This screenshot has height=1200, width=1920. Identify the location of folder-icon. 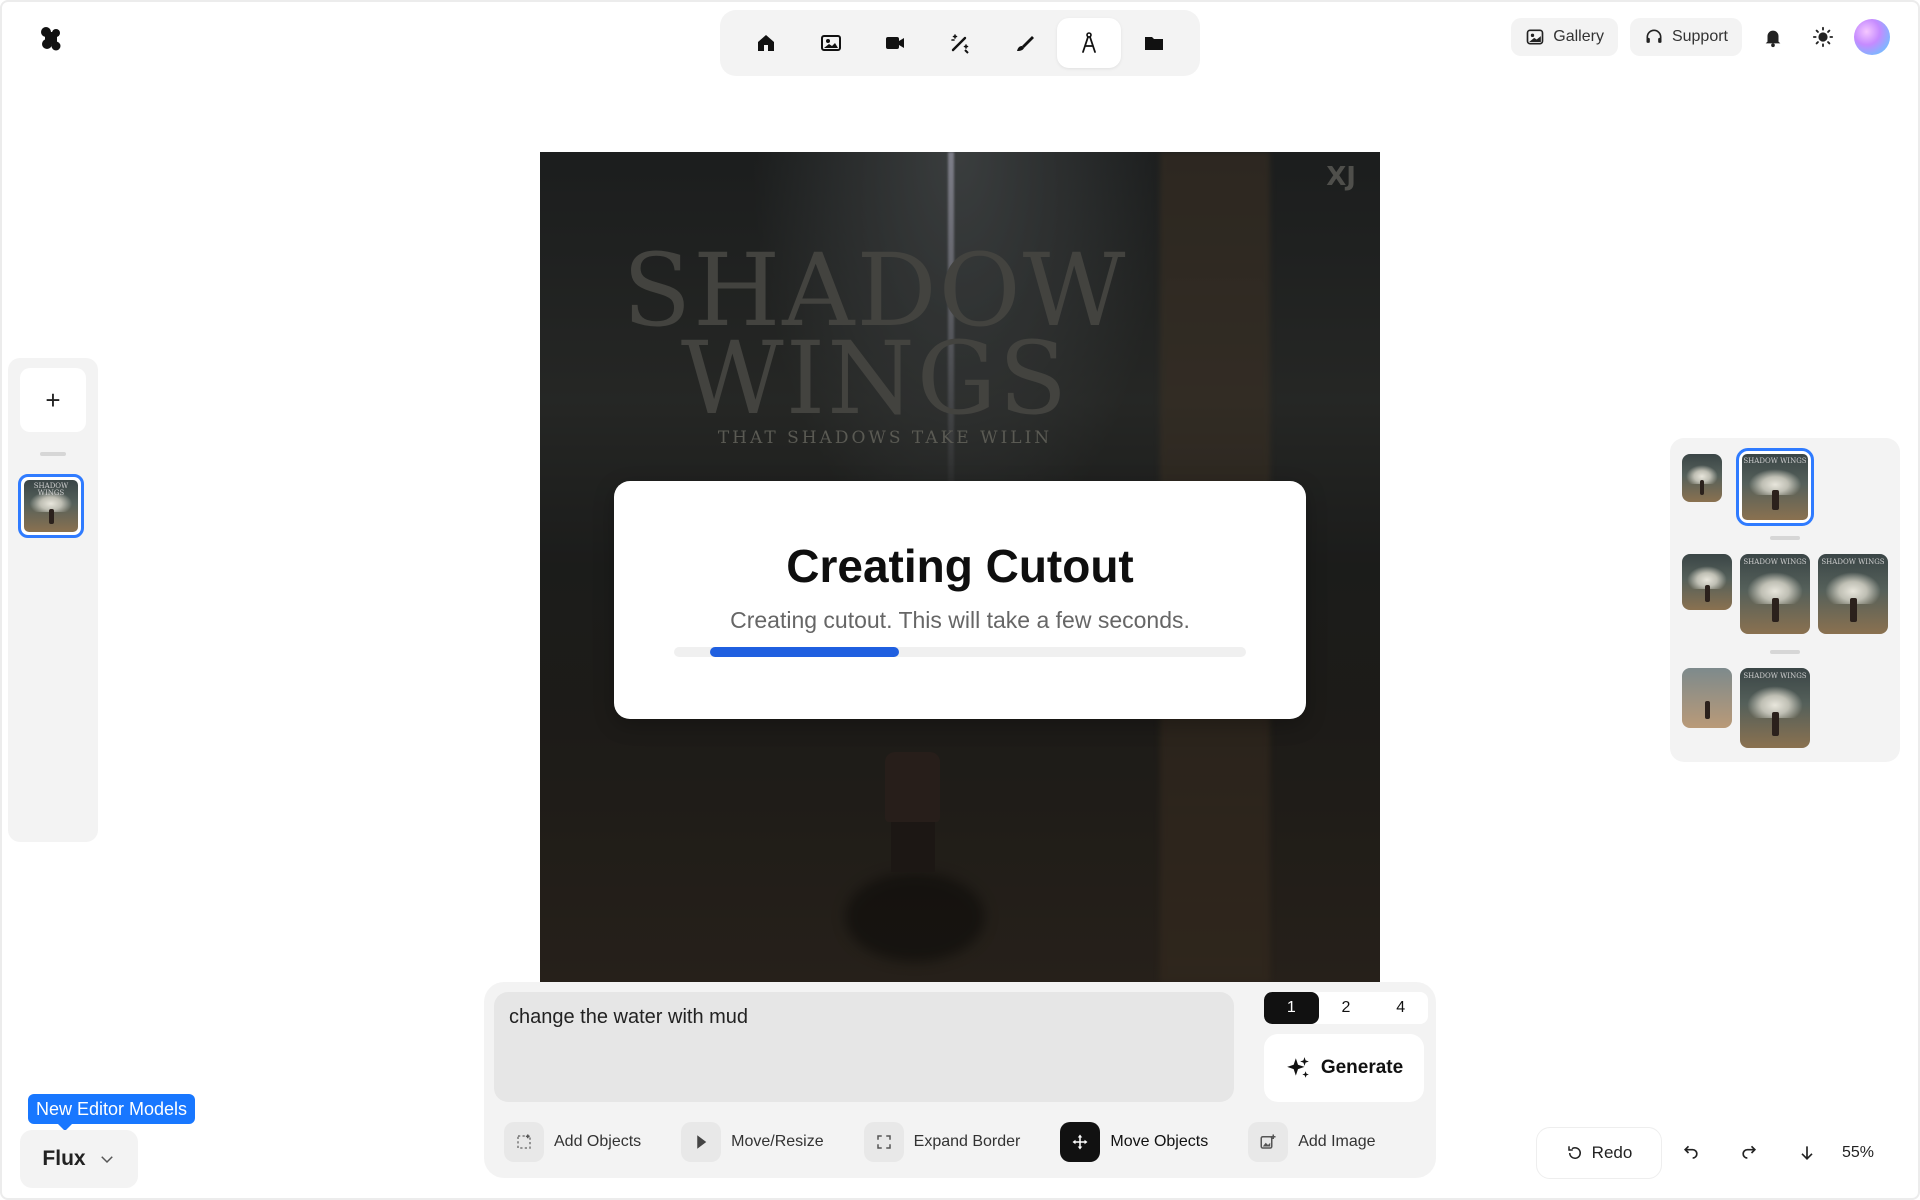
(1153, 43).